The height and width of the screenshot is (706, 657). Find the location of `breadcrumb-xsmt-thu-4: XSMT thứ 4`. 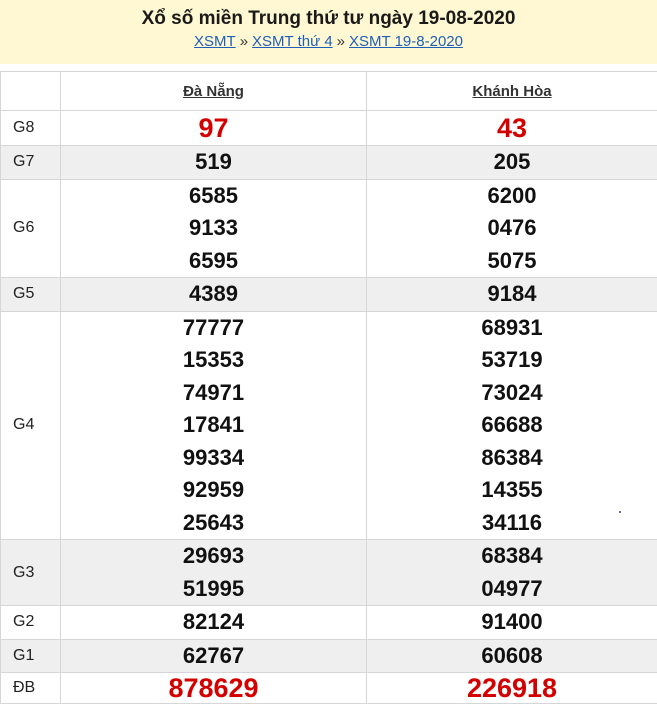

breadcrumb-xsmt-thu-4: XSMT thứ 4 is located at coordinates (292, 41).